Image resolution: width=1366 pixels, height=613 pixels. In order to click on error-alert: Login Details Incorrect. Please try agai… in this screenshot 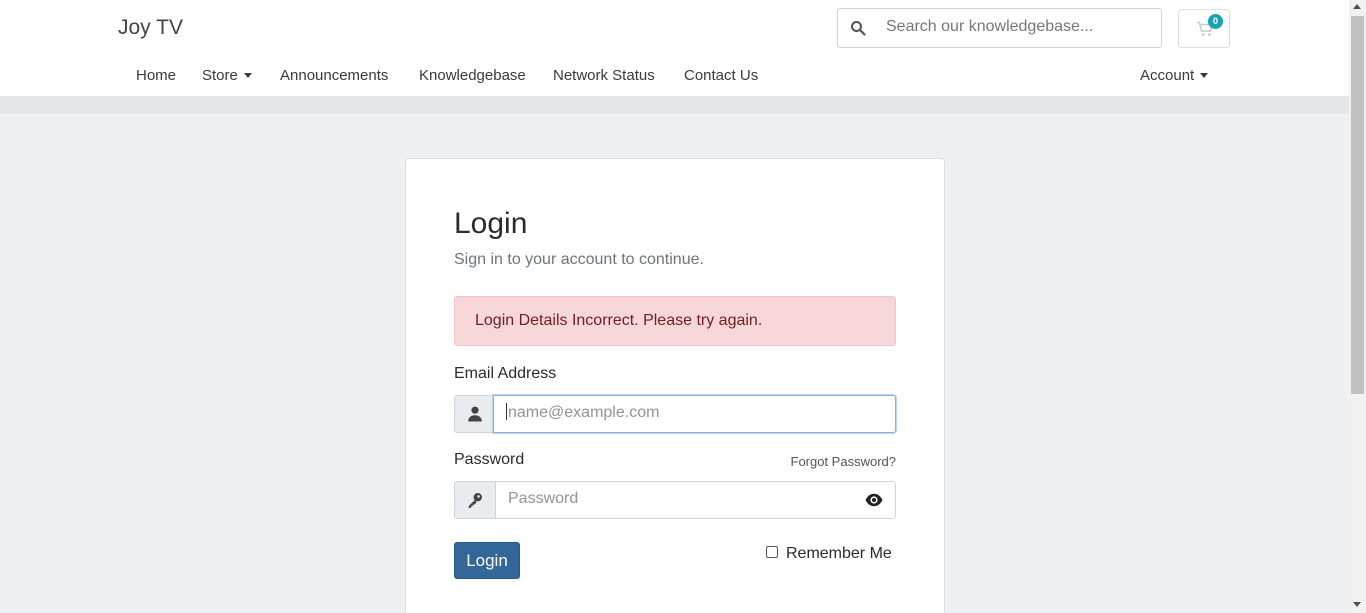, I will do `click(675, 321)`.